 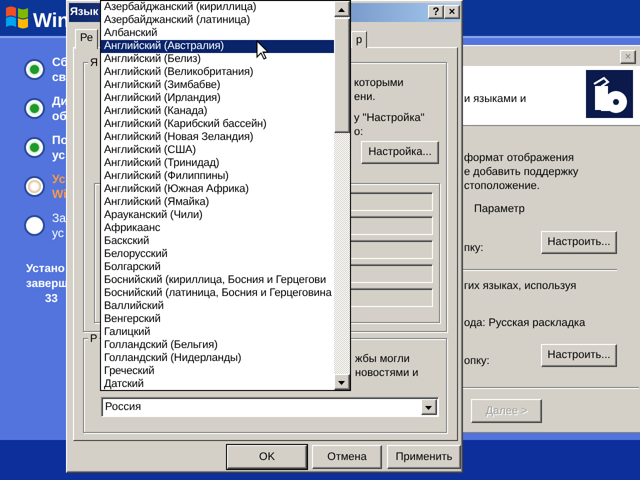 What do you see at coordinates (386, 373) in the screenshot?
I see `description-text: новостями и` at bounding box center [386, 373].